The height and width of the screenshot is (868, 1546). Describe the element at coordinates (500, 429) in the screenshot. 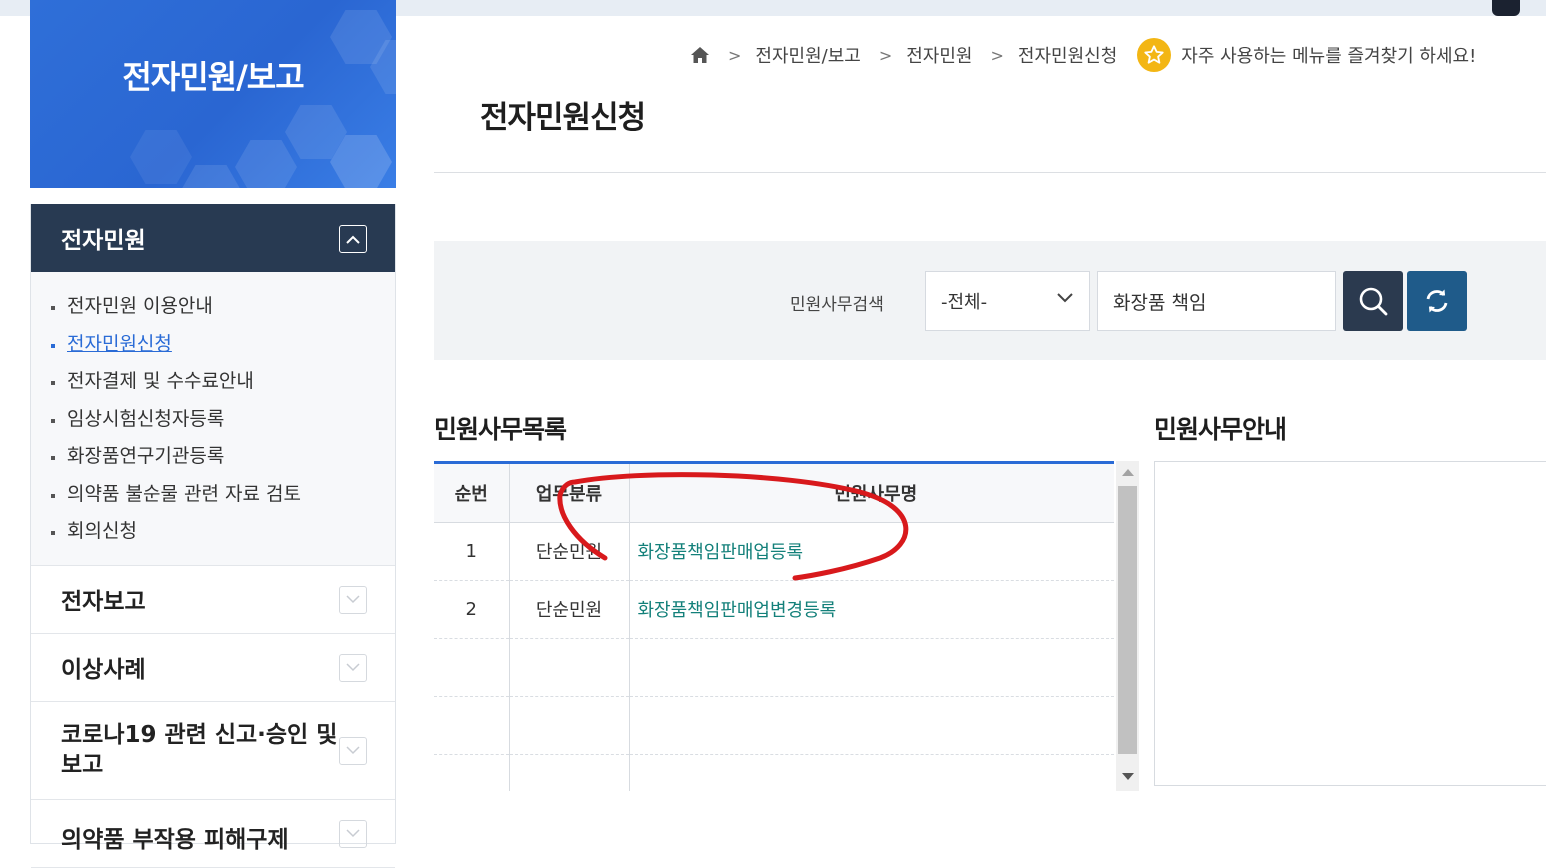

I see `list-title: 민원사무목록` at that location.